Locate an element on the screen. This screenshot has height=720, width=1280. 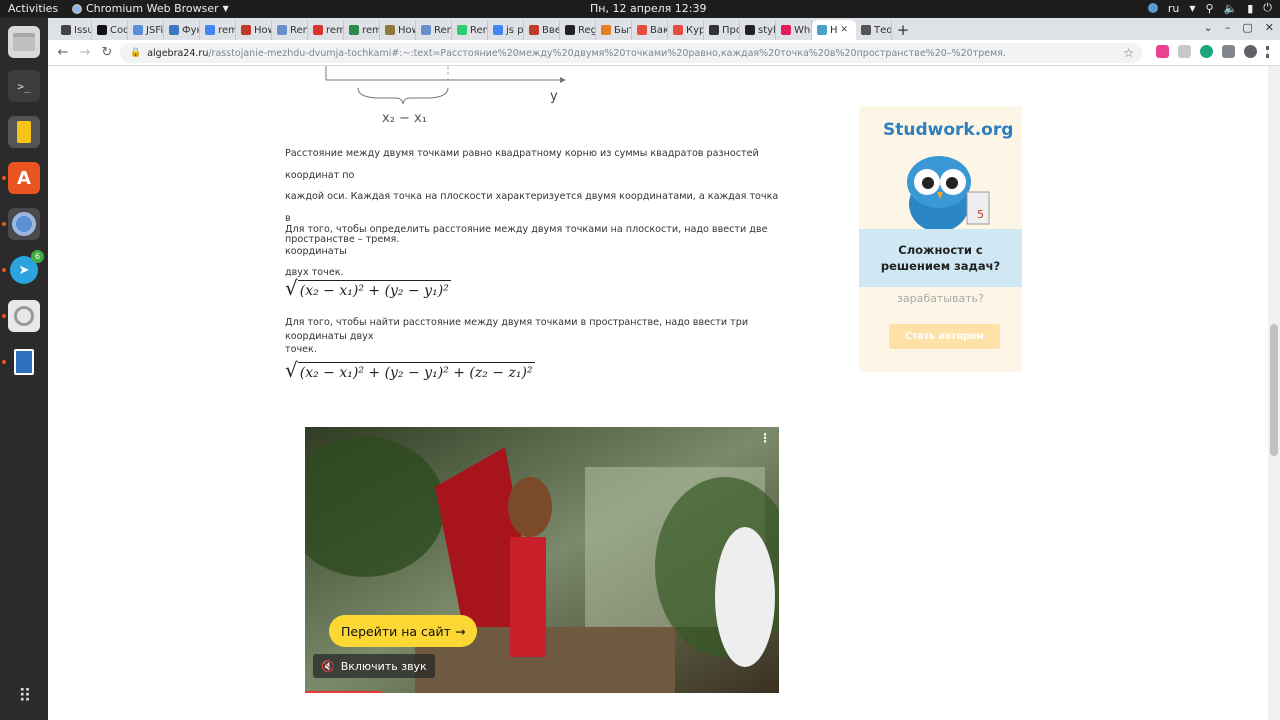
settings-icon is located at coordinates (24, 316).